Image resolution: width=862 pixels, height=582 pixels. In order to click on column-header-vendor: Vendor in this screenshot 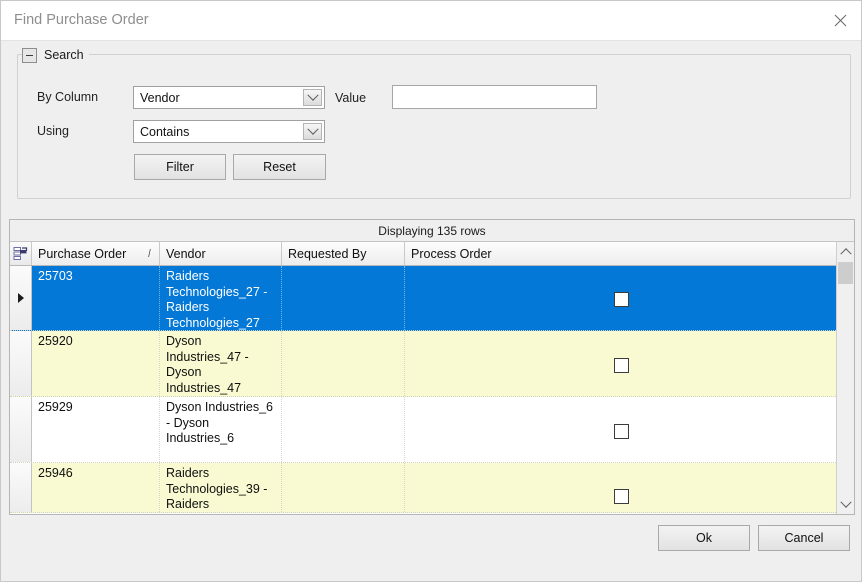, I will do `click(221, 253)`.